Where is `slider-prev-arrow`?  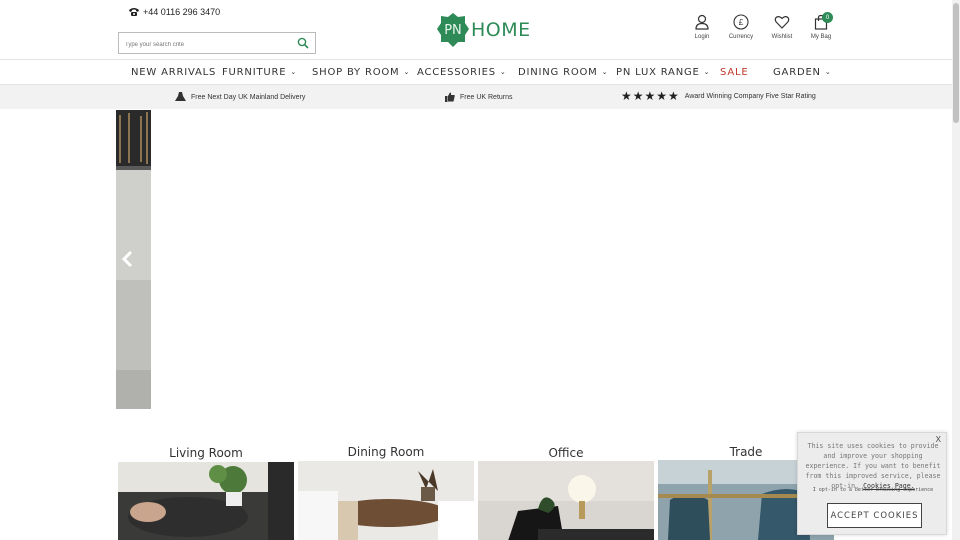 slider-prev-arrow is located at coordinates (127, 259).